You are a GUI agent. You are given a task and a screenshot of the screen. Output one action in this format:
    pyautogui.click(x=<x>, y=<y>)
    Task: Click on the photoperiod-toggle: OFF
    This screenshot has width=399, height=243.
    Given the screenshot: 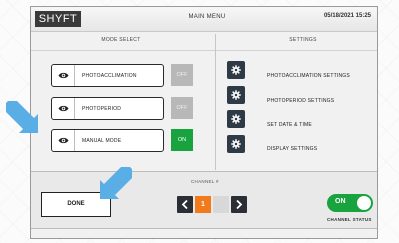 What is the action you would take?
    pyautogui.click(x=182, y=108)
    